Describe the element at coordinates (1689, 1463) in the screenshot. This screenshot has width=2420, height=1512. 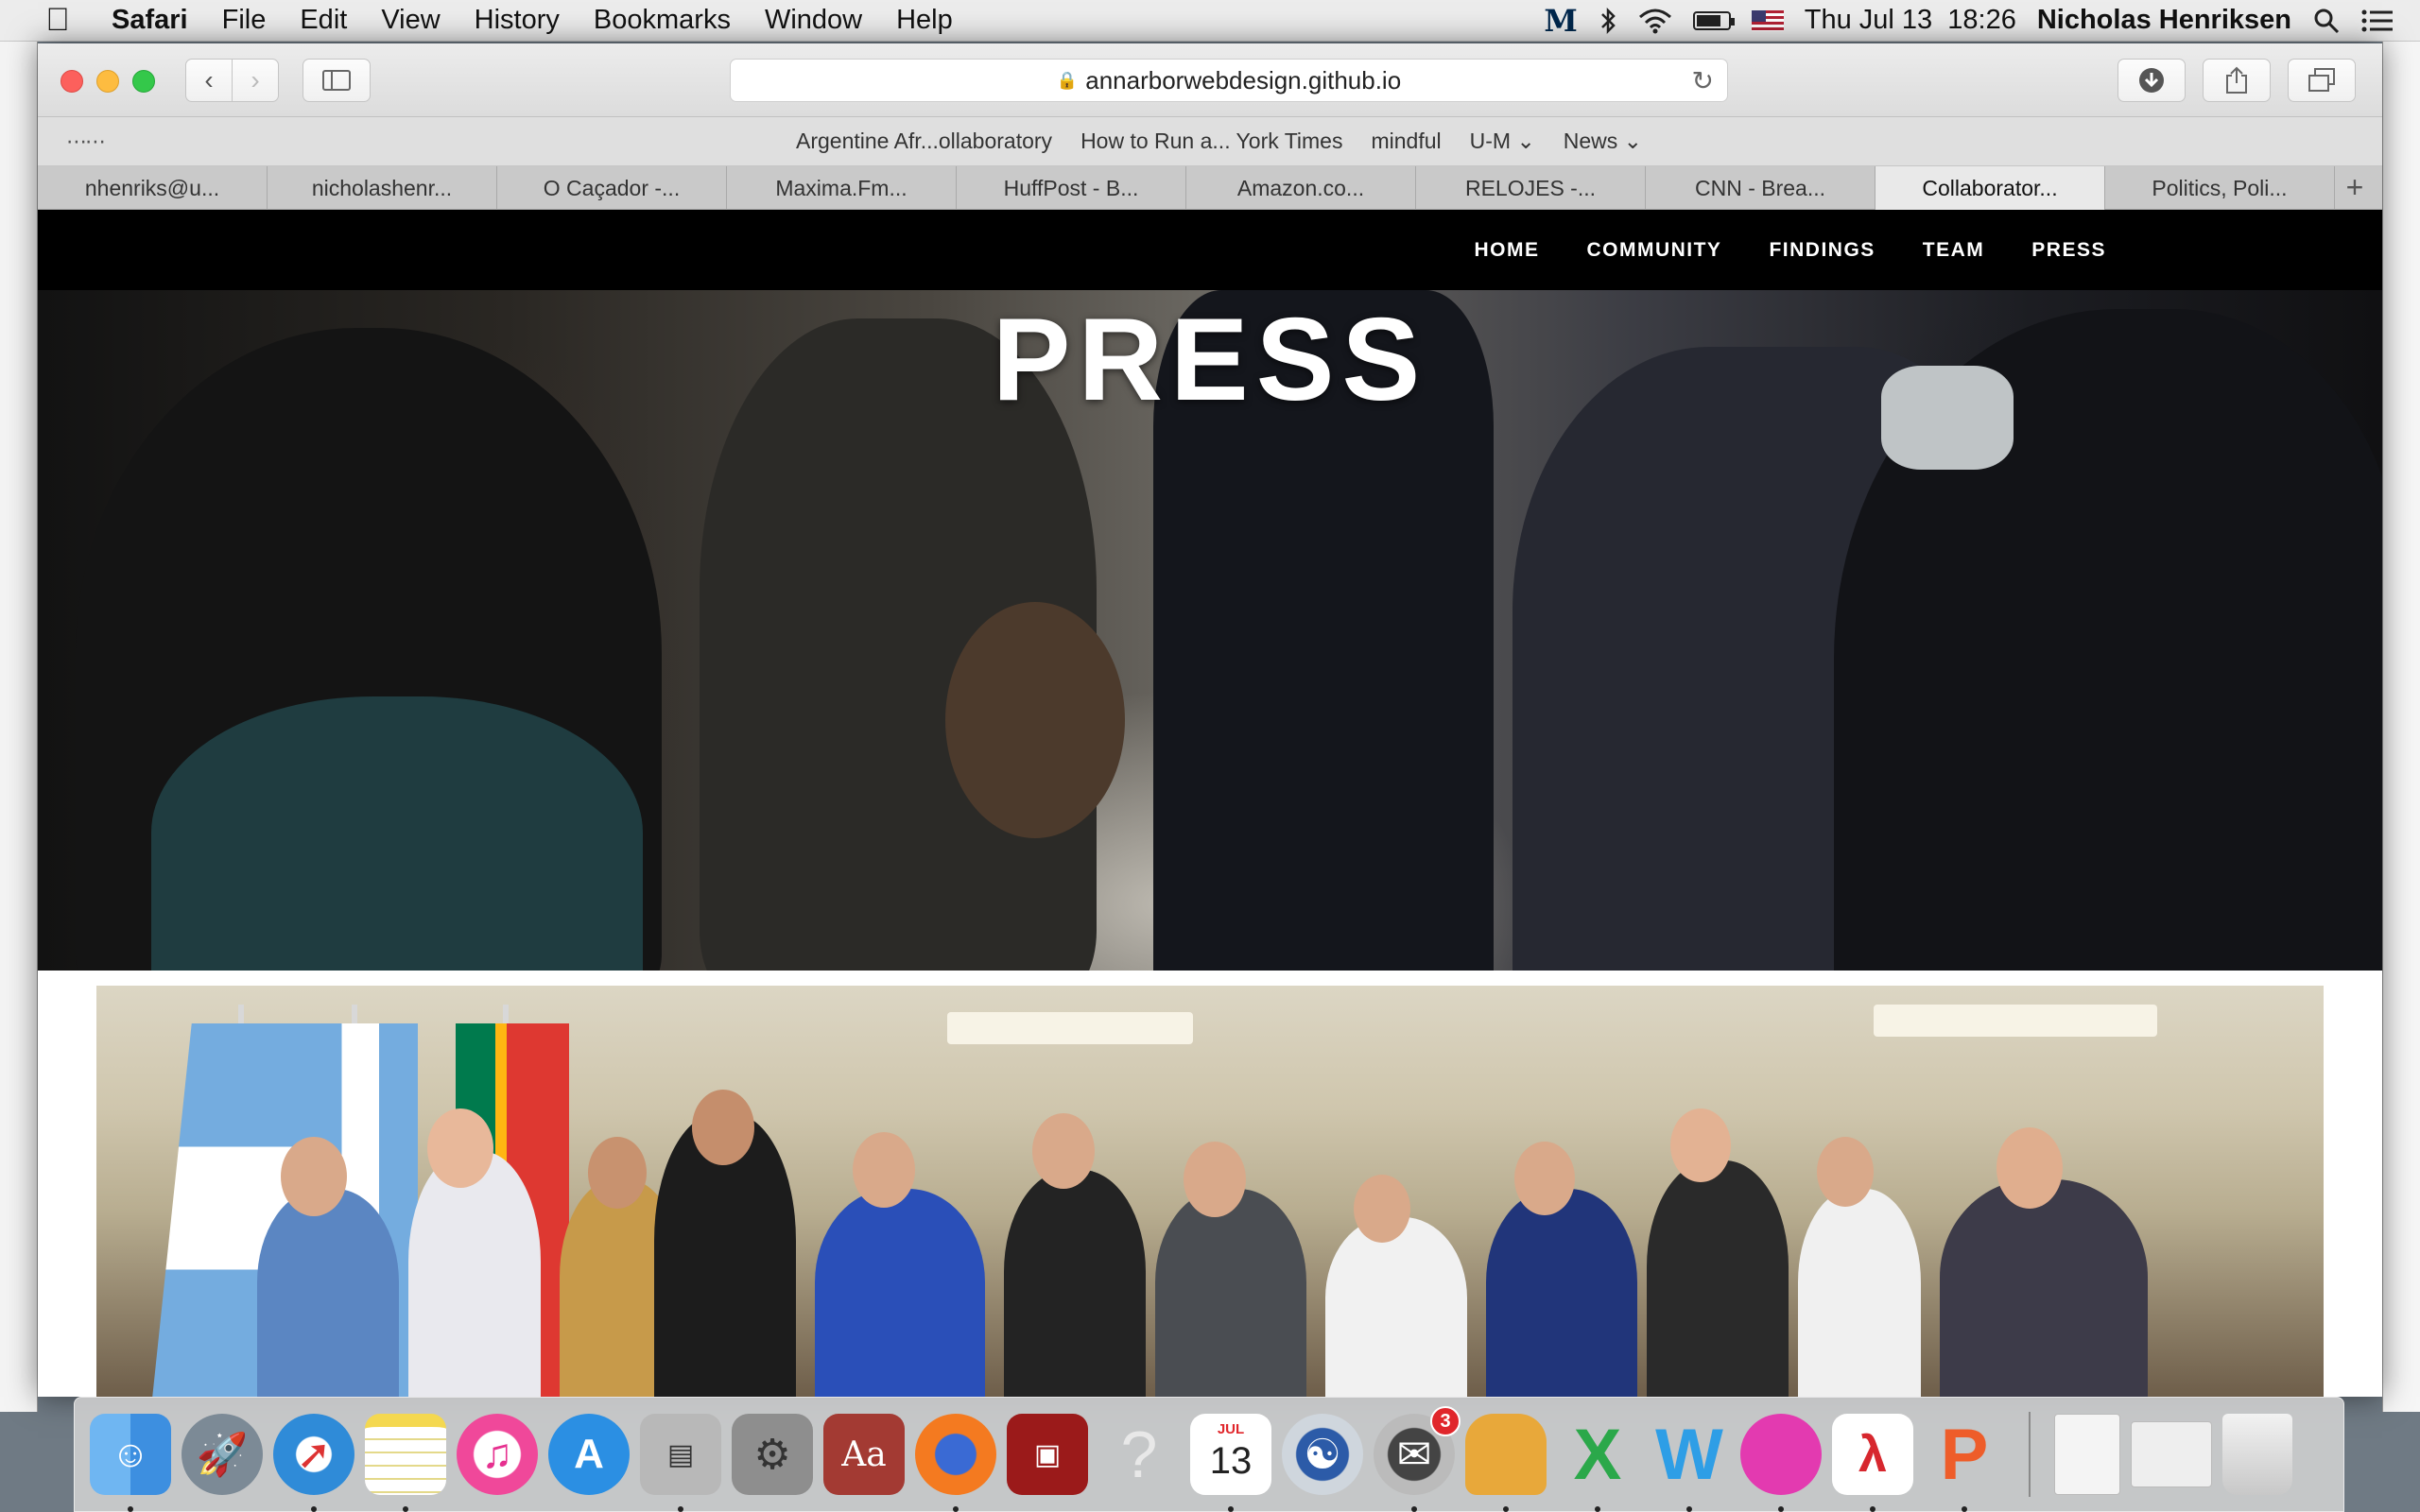
I see `word-icon: W` at that location.